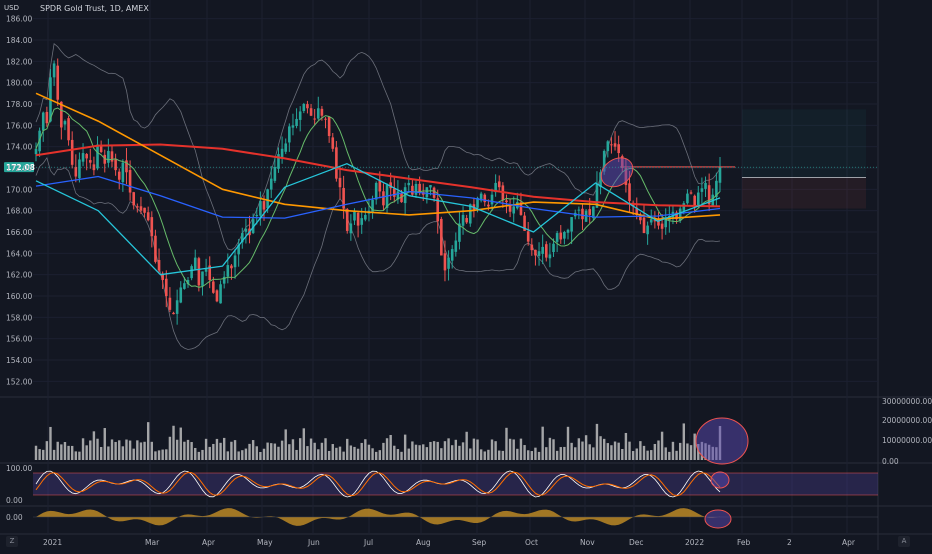  Describe the element at coordinates (718, 519) in the screenshot. I see `osc-highlight` at that location.